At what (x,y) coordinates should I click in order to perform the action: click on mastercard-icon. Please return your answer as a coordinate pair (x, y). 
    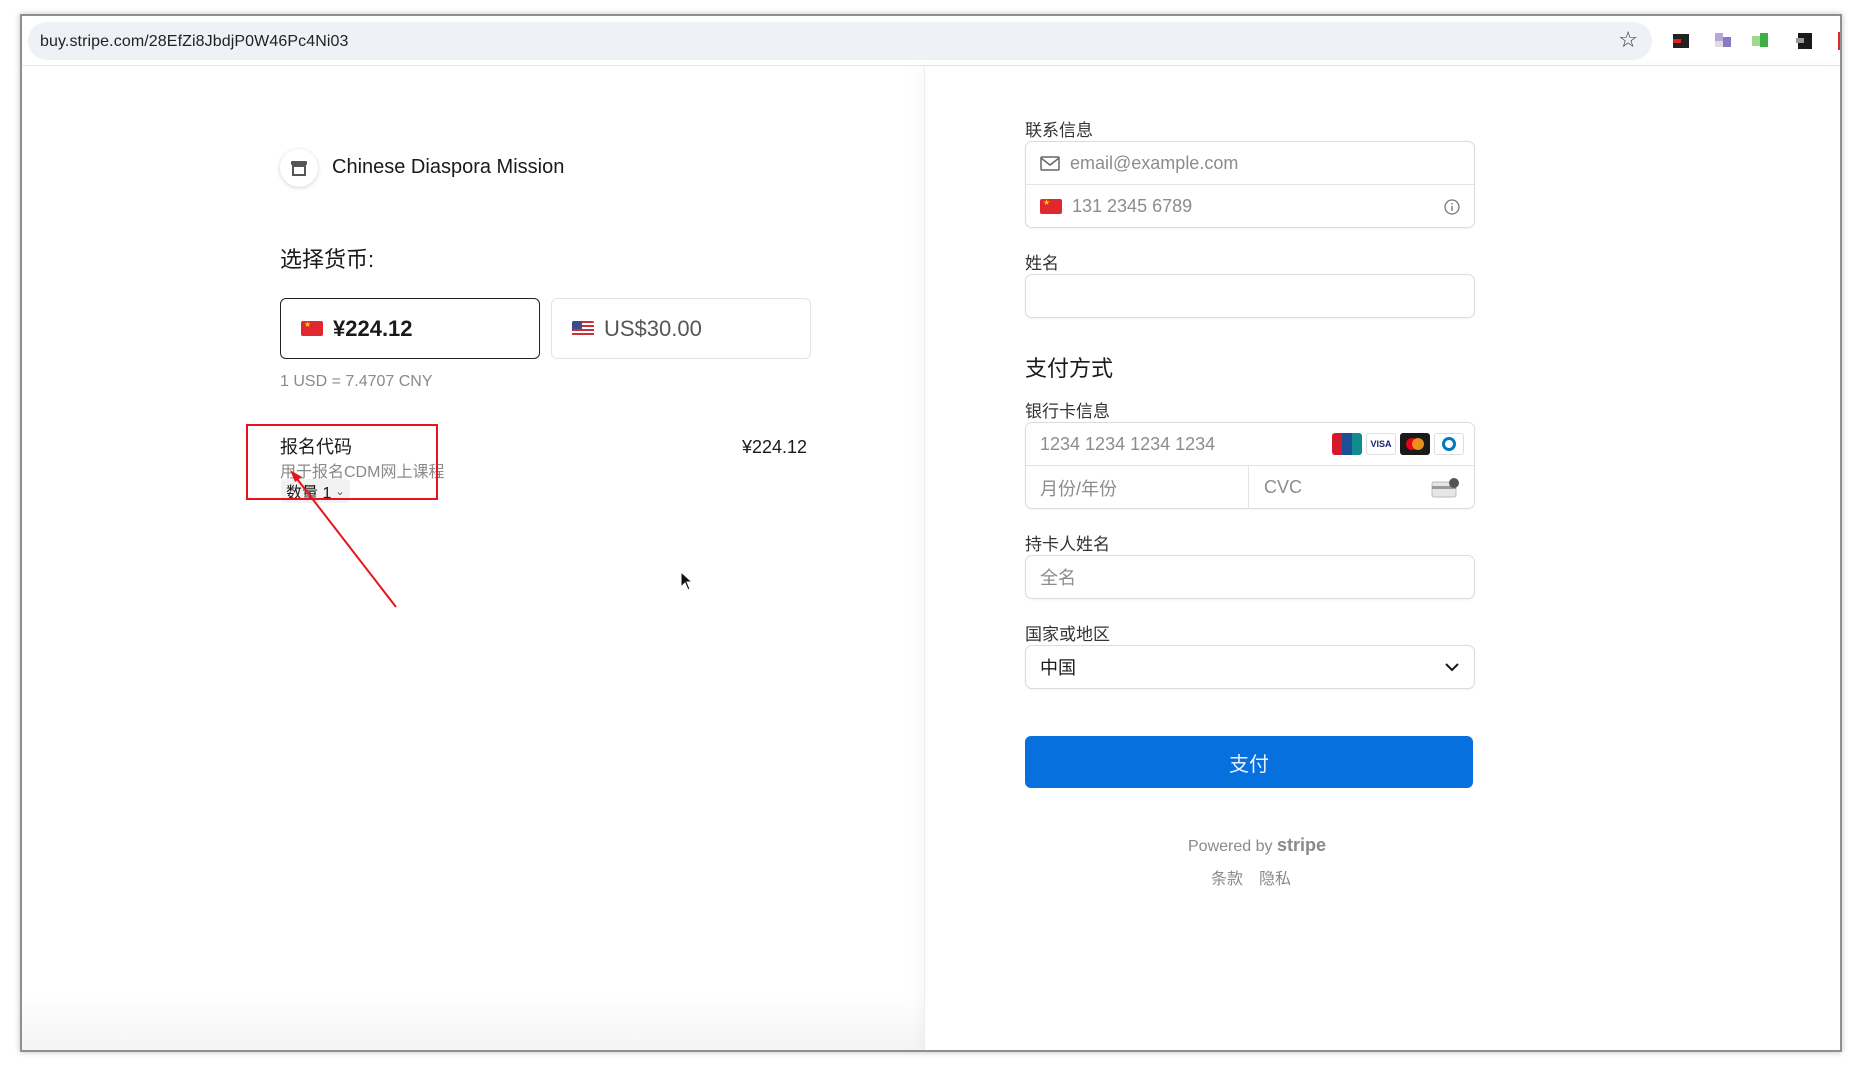
    Looking at the image, I should click on (1415, 444).